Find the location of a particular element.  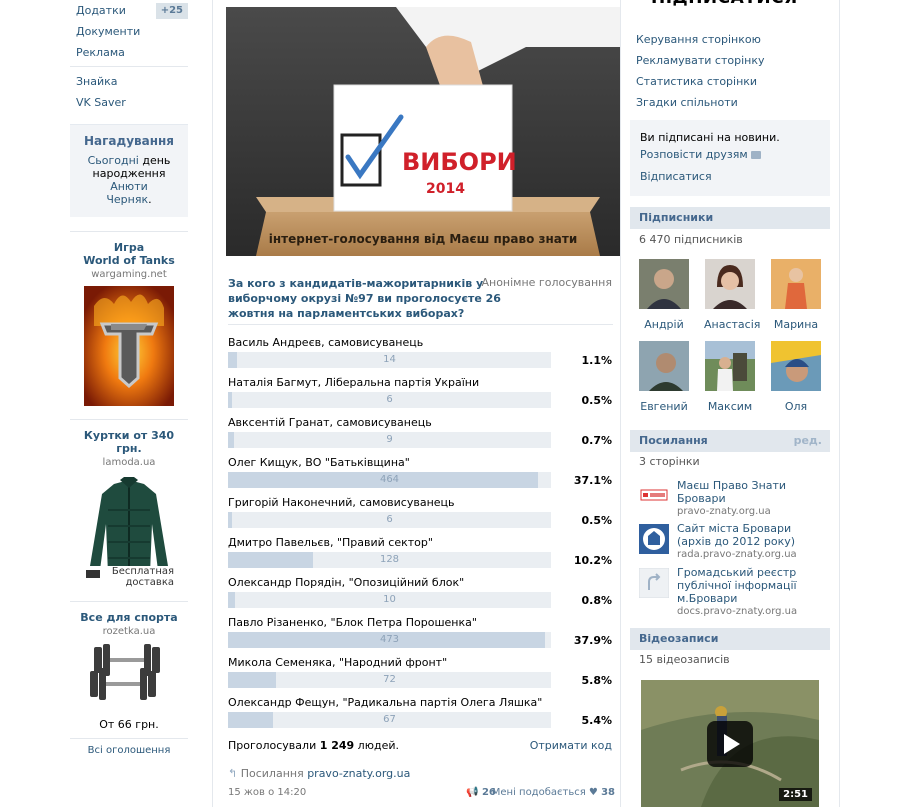

poll-option-label: Василь Андреєв, самовисуванець is located at coordinates (326, 342).